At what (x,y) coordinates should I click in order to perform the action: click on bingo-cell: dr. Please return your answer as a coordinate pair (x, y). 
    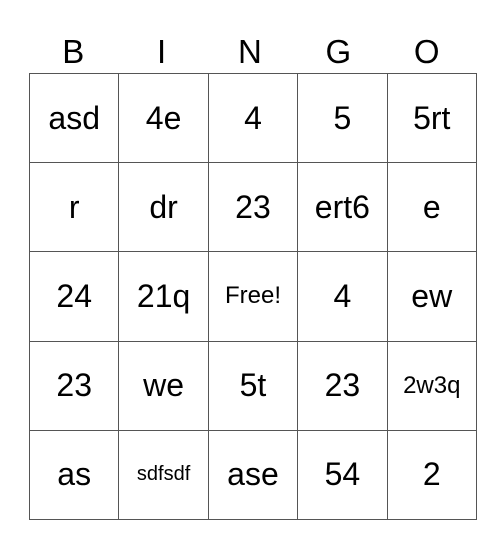
    Looking at the image, I should click on (163, 207).